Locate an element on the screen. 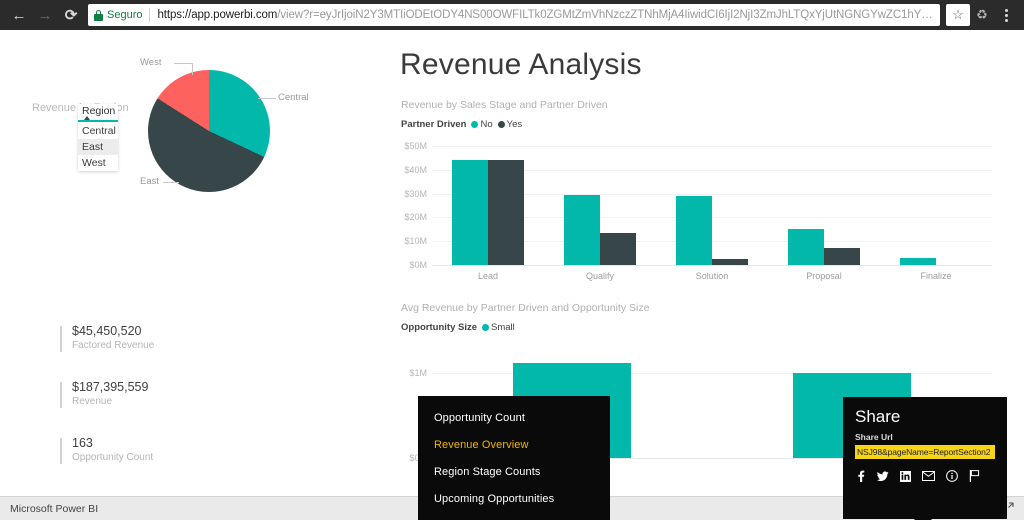 The image size is (1024, 520). kpi-value: $45,450,520 is located at coordinates (107, 331).